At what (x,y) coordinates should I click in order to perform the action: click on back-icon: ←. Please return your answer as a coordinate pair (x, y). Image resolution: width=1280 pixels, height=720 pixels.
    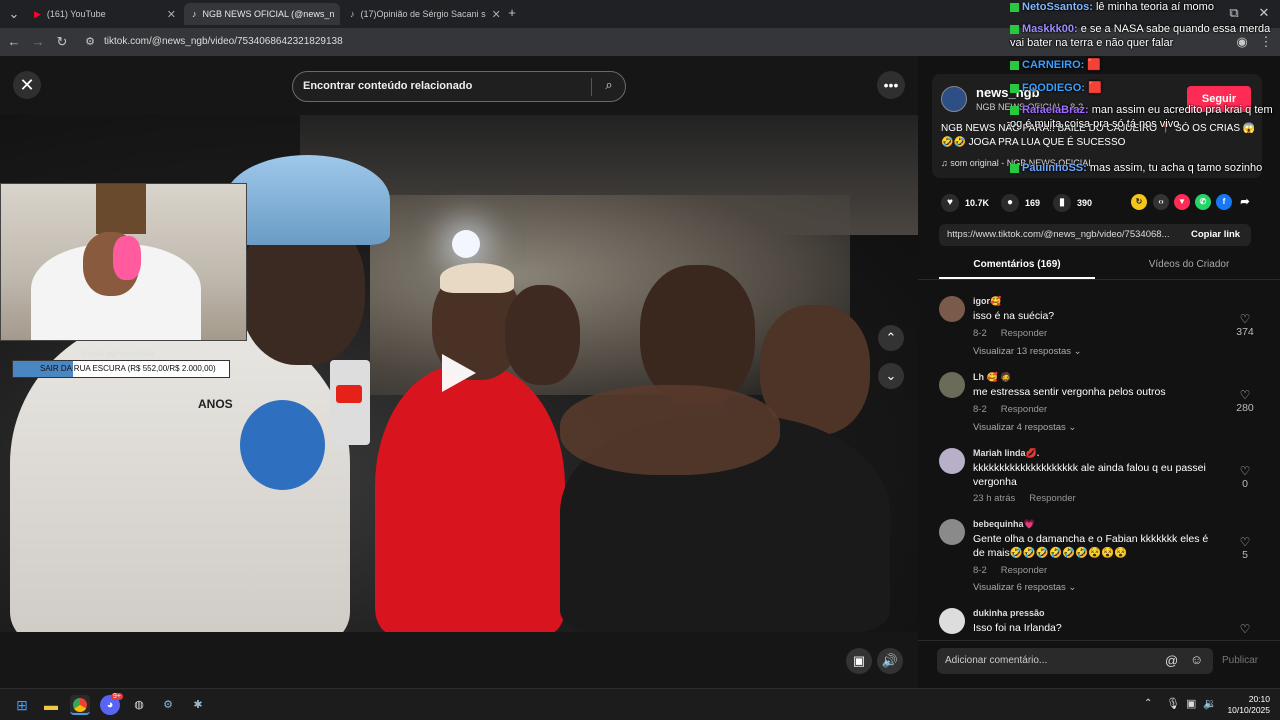
    Looking at the image, I should click on (14, 42).